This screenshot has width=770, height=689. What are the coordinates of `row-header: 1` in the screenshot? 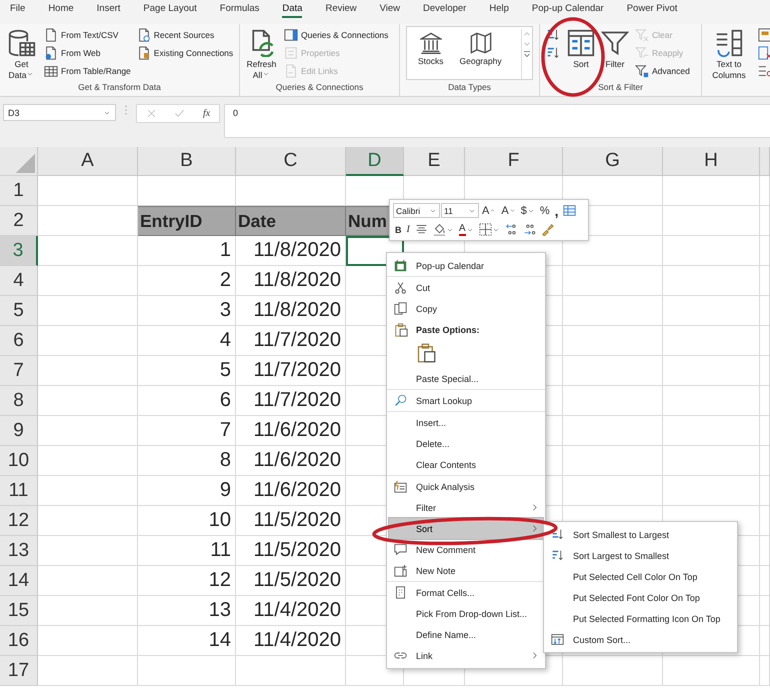 It's located at (19, 191).